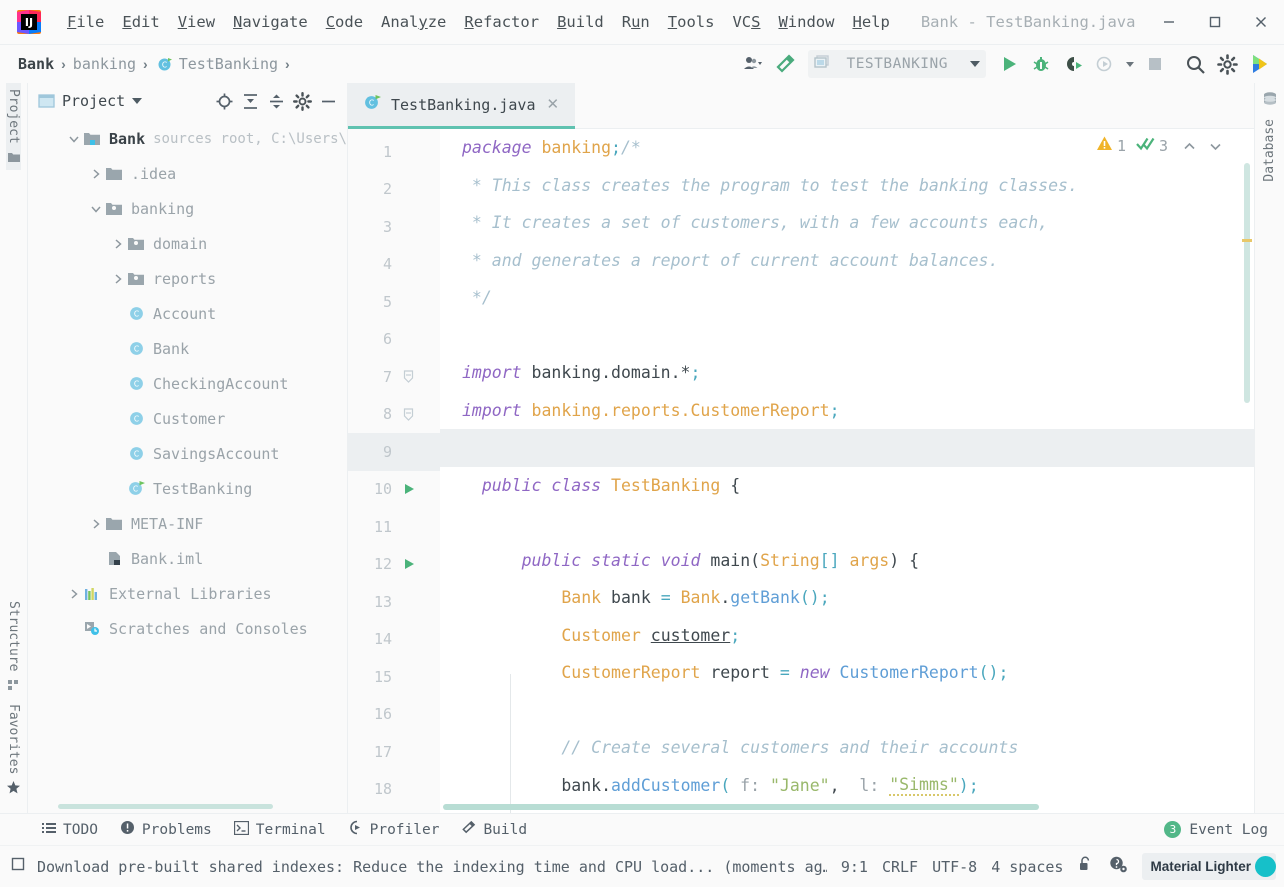 The image size is (1284, 887). I want to click on run-play-icon, so click(1009, 64).